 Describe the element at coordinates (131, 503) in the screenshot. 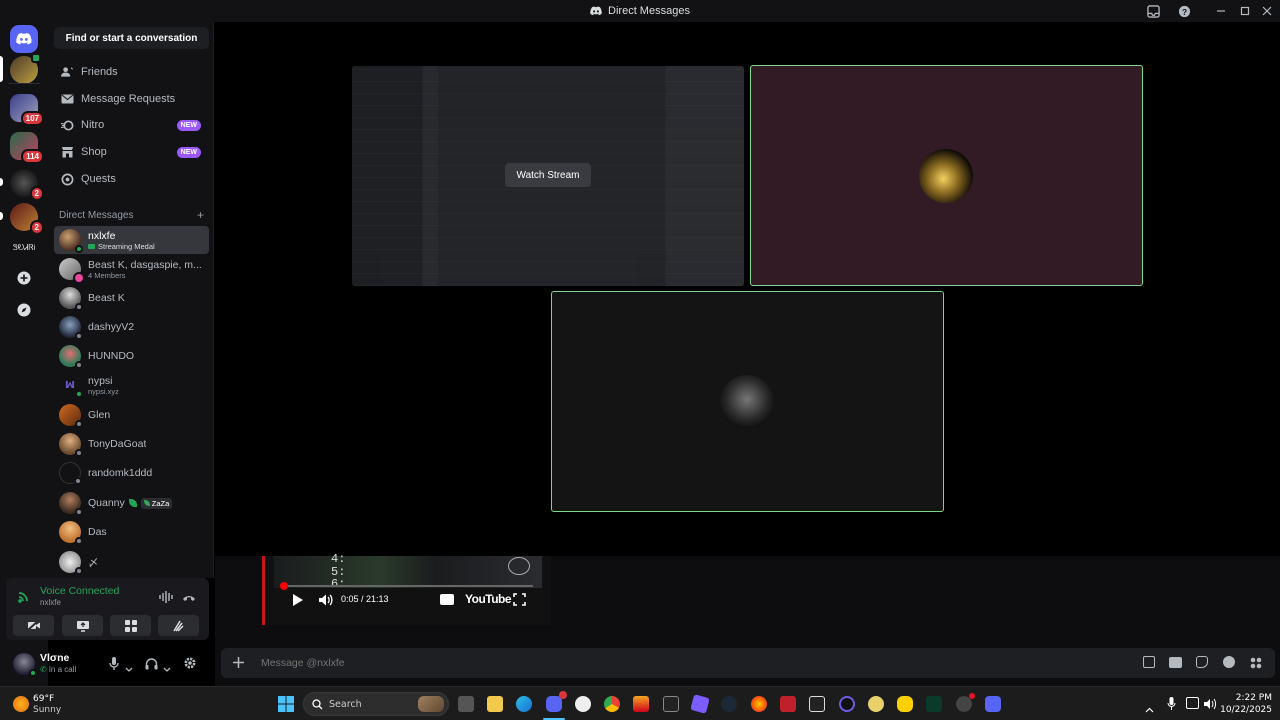

I see `dm-item-quanny: Quanny ZaZa` at that location.